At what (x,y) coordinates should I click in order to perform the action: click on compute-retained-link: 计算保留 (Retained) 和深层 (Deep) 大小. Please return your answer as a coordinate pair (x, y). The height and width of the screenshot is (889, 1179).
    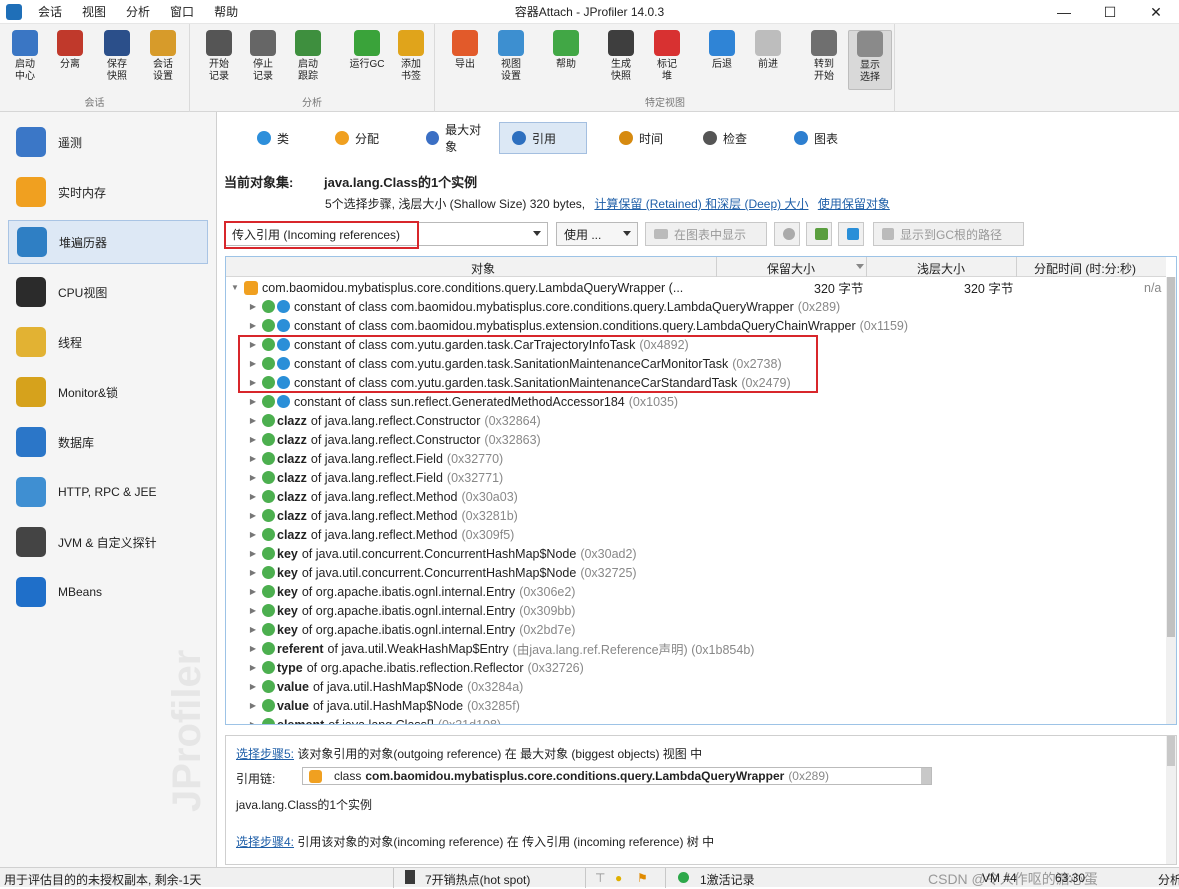
    Looking at the image, I should click on (701, 204).